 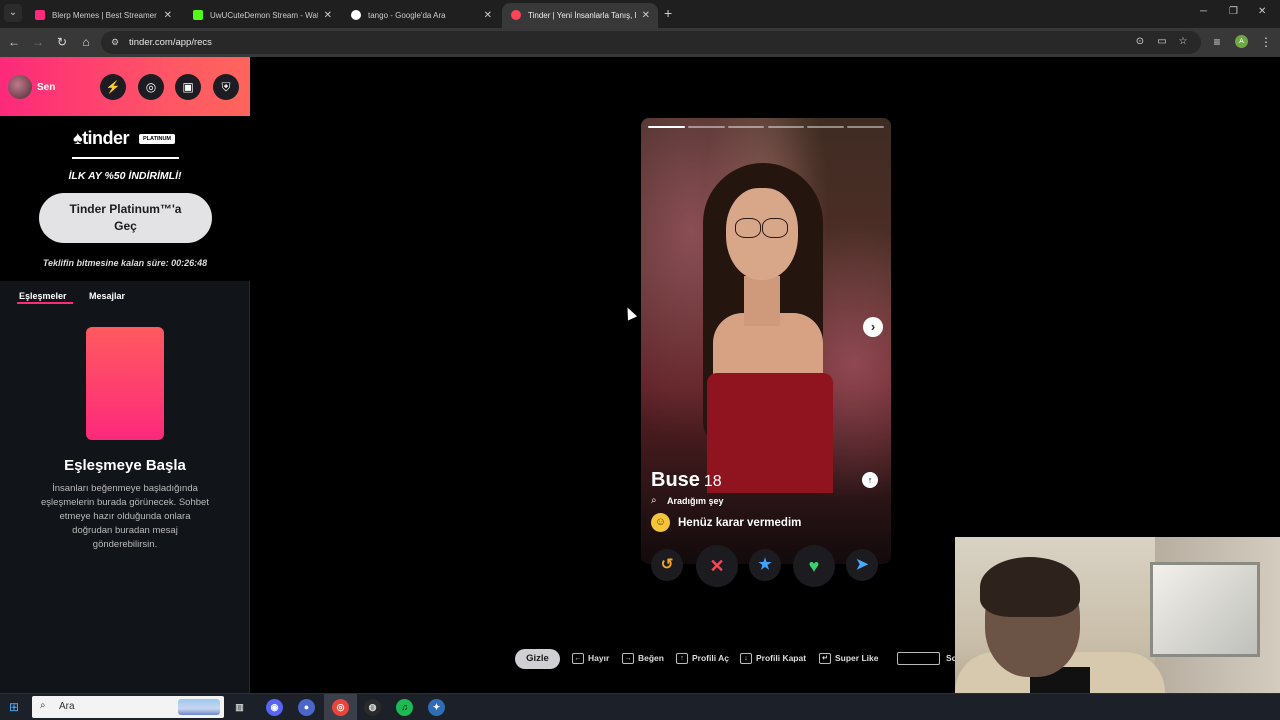 I want to click on browser-tab-google: tango - Google'da Ara ✕, so click(x=421, y=15).